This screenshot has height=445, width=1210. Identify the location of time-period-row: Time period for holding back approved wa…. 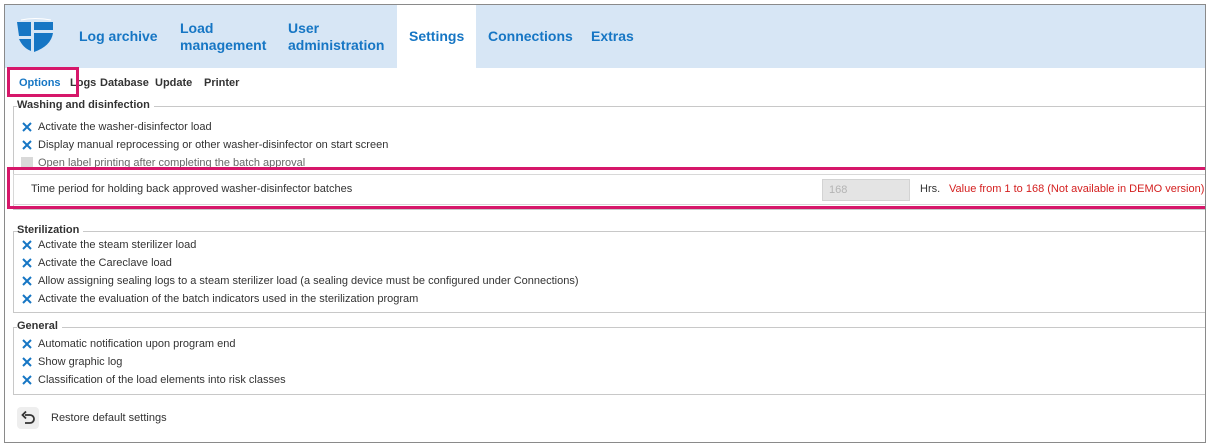
(609, 189).